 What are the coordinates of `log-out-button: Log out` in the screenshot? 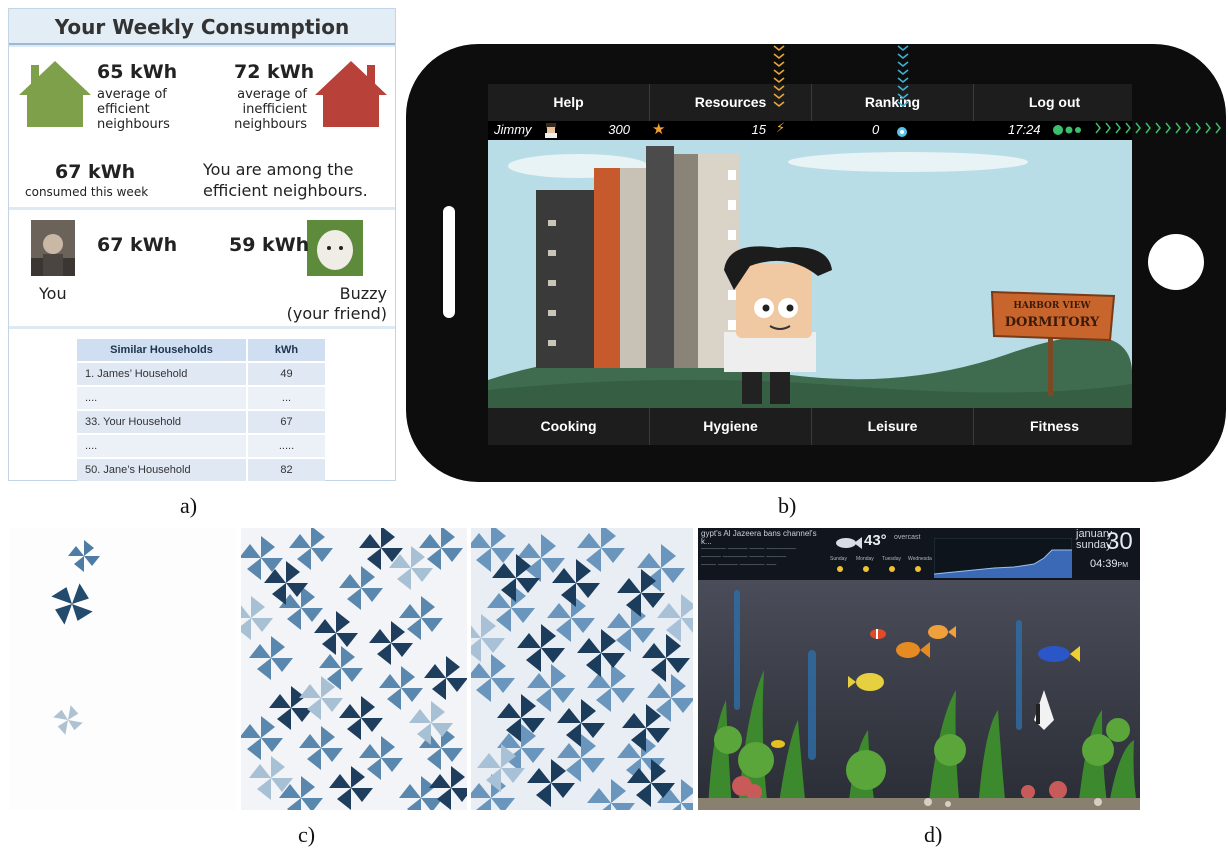 It's located at (1054, 102).